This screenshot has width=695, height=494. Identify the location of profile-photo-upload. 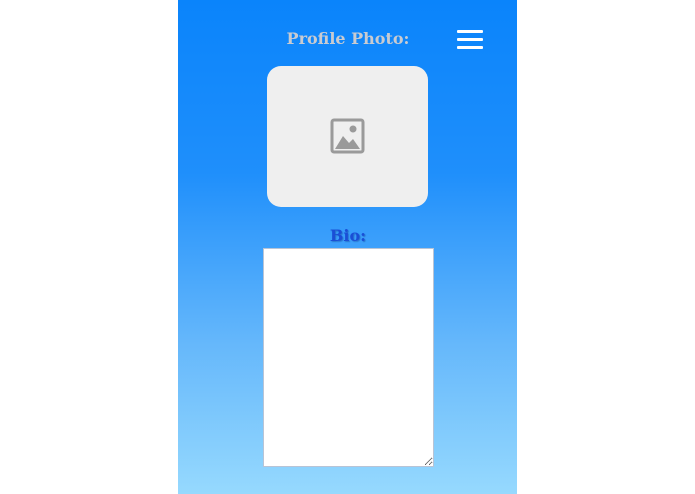
(347, 136).